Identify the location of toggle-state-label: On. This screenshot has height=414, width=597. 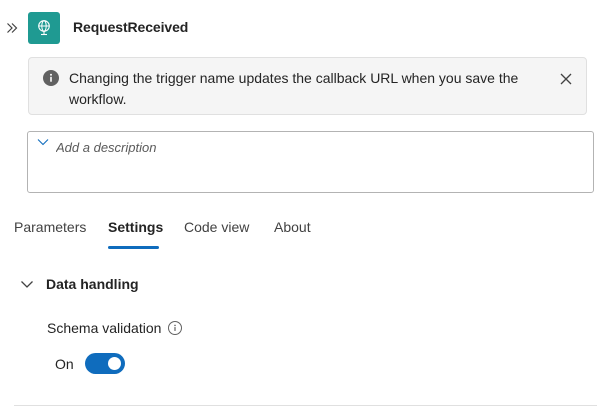
(64, 364).